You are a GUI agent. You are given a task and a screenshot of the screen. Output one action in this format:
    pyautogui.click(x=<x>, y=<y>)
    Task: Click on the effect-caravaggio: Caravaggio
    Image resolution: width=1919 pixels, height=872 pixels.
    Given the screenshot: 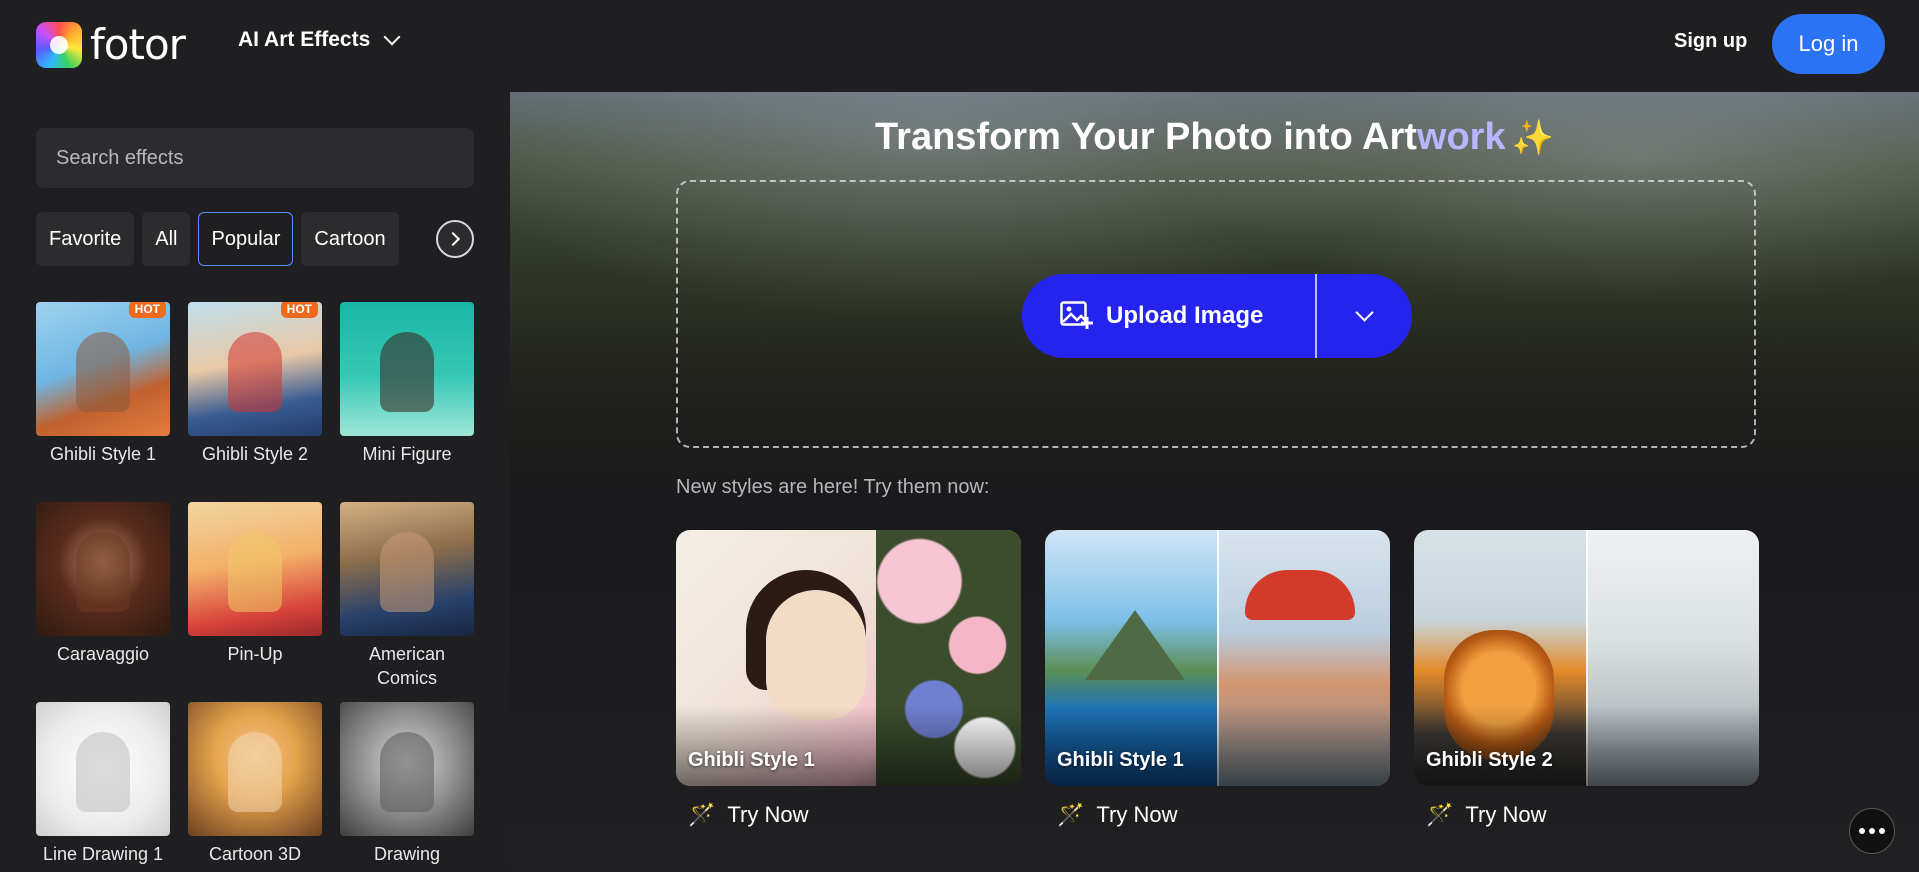 What is the action you would take?
    pyautogui.click(x=103, y=602)
    